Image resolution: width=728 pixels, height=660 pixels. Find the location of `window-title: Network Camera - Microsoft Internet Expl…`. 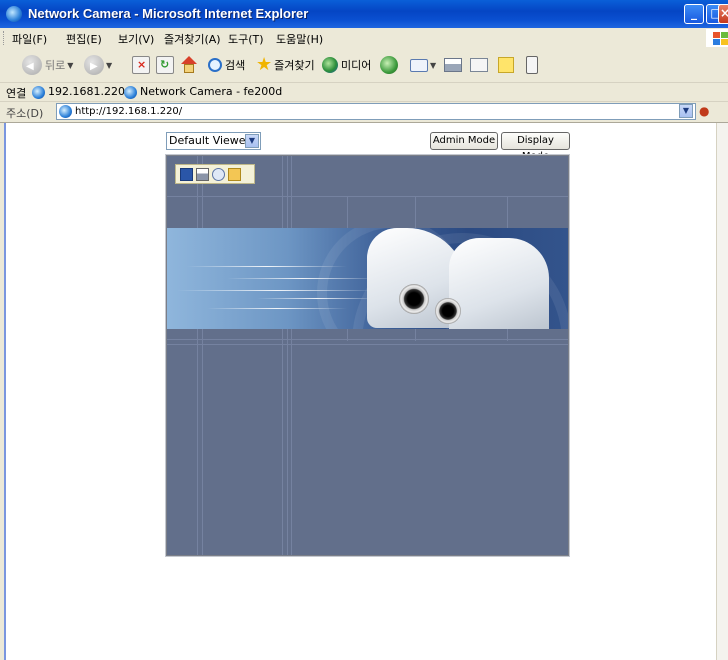

window-title: Network Camera - Microsoft Internet Expl… is located at coordinates (168, 13).